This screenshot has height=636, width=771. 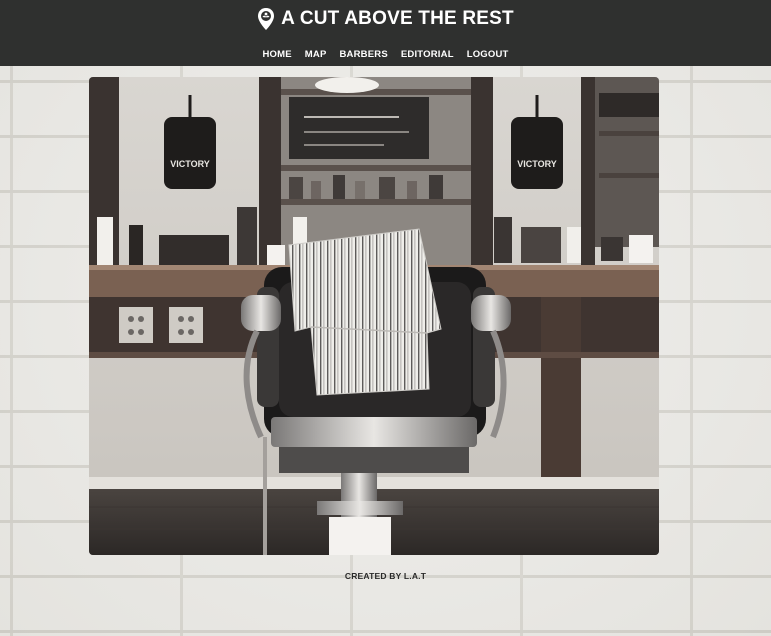 What do you see at coordinates (276, 54) in the screenshot?
I see `nav-home: HOME` at bounding box center [276, 54].